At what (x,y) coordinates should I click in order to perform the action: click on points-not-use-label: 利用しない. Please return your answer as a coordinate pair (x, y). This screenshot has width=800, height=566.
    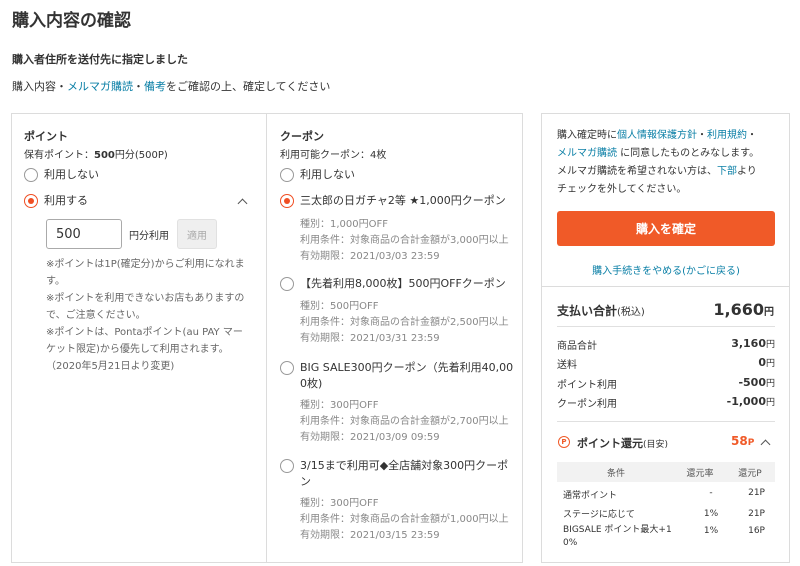
    Looking at the image, I should click on (71, 175).